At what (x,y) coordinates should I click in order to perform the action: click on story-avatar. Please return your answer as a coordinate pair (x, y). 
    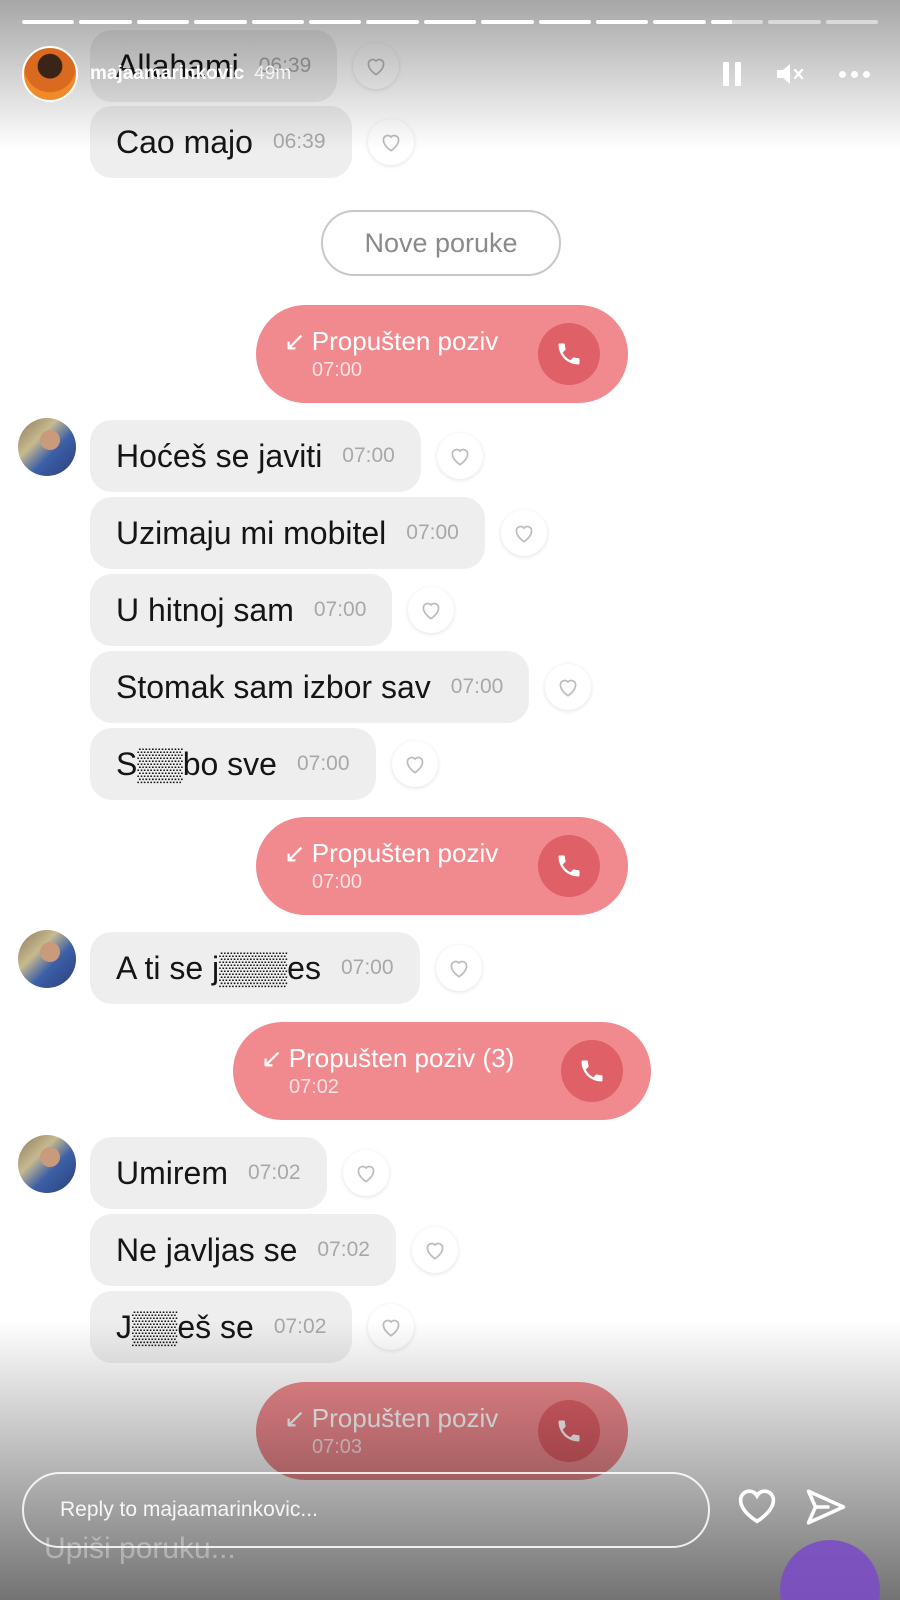
    Looking at the image, I should click on (50, 74).